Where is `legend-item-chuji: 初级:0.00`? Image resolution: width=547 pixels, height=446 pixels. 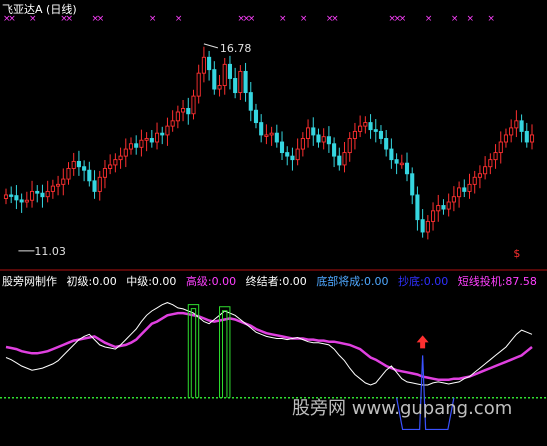 legend-item-chuji: 初级:0.00 is located at coordinates (92, 281).